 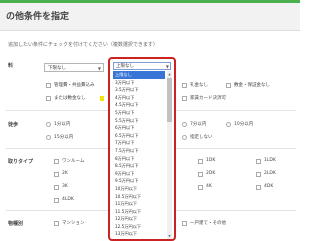 I want to click on checkbox-house-other, so click(x=184, y=223).